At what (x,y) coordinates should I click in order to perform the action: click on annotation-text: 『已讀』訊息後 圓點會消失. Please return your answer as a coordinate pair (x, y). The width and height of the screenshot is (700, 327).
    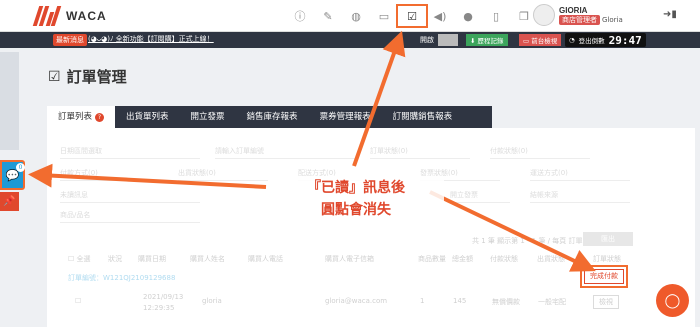
    Looking at the image, I should click on (356, 199).